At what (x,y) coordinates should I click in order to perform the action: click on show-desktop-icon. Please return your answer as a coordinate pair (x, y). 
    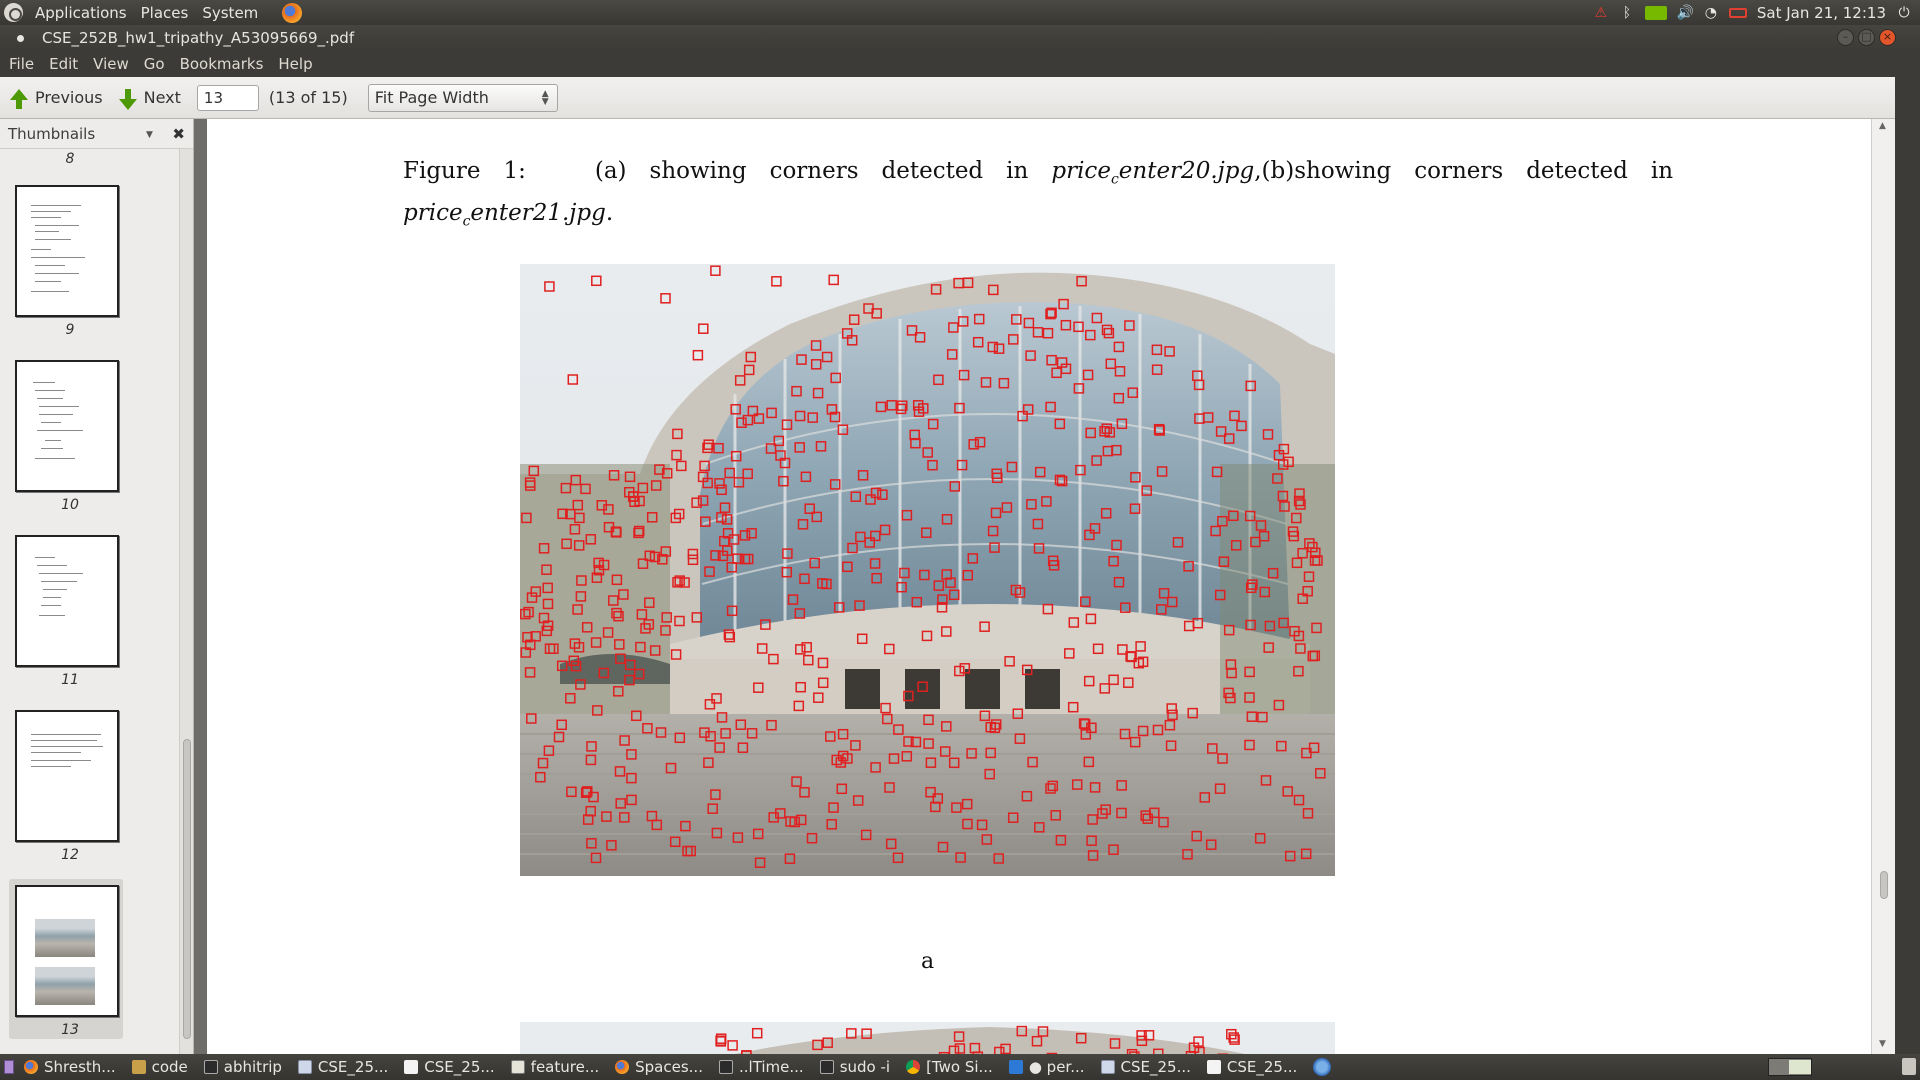
    Looking at the image, I should click on (9, 1067).